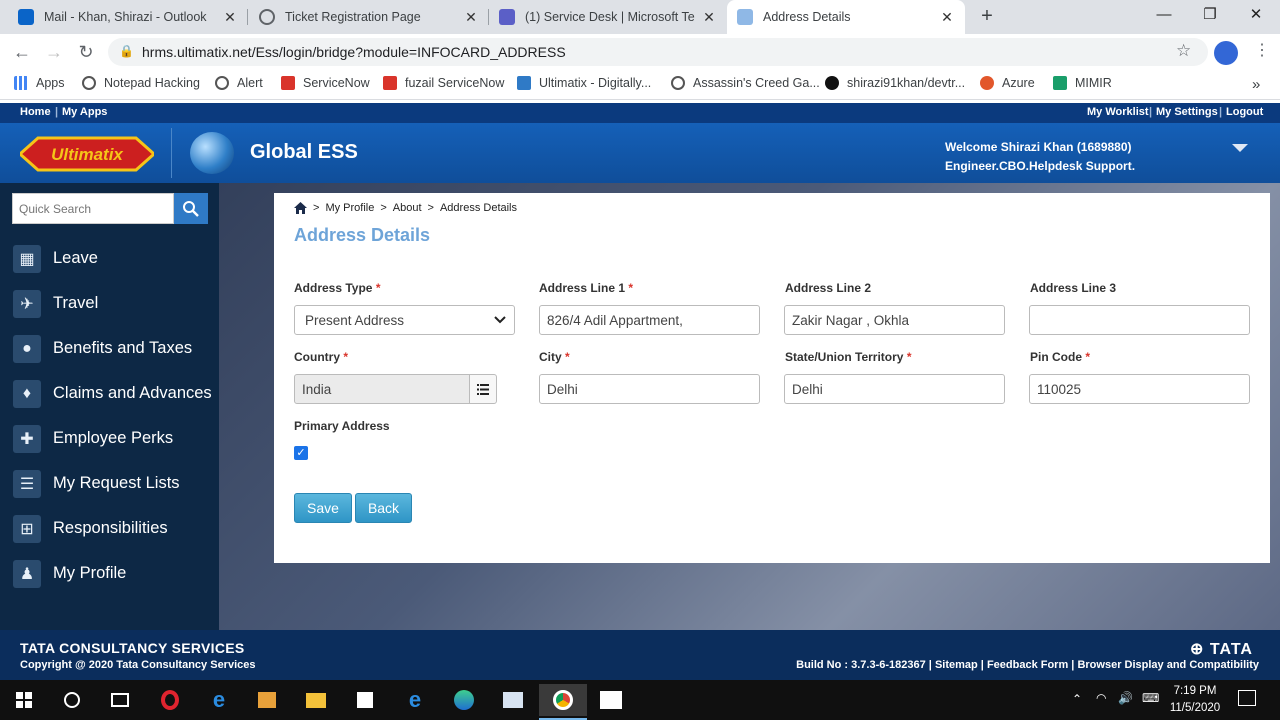  Describe the element at coordinates (500, 320) in the screenshot. I see `chevron-down-icon` at that location.